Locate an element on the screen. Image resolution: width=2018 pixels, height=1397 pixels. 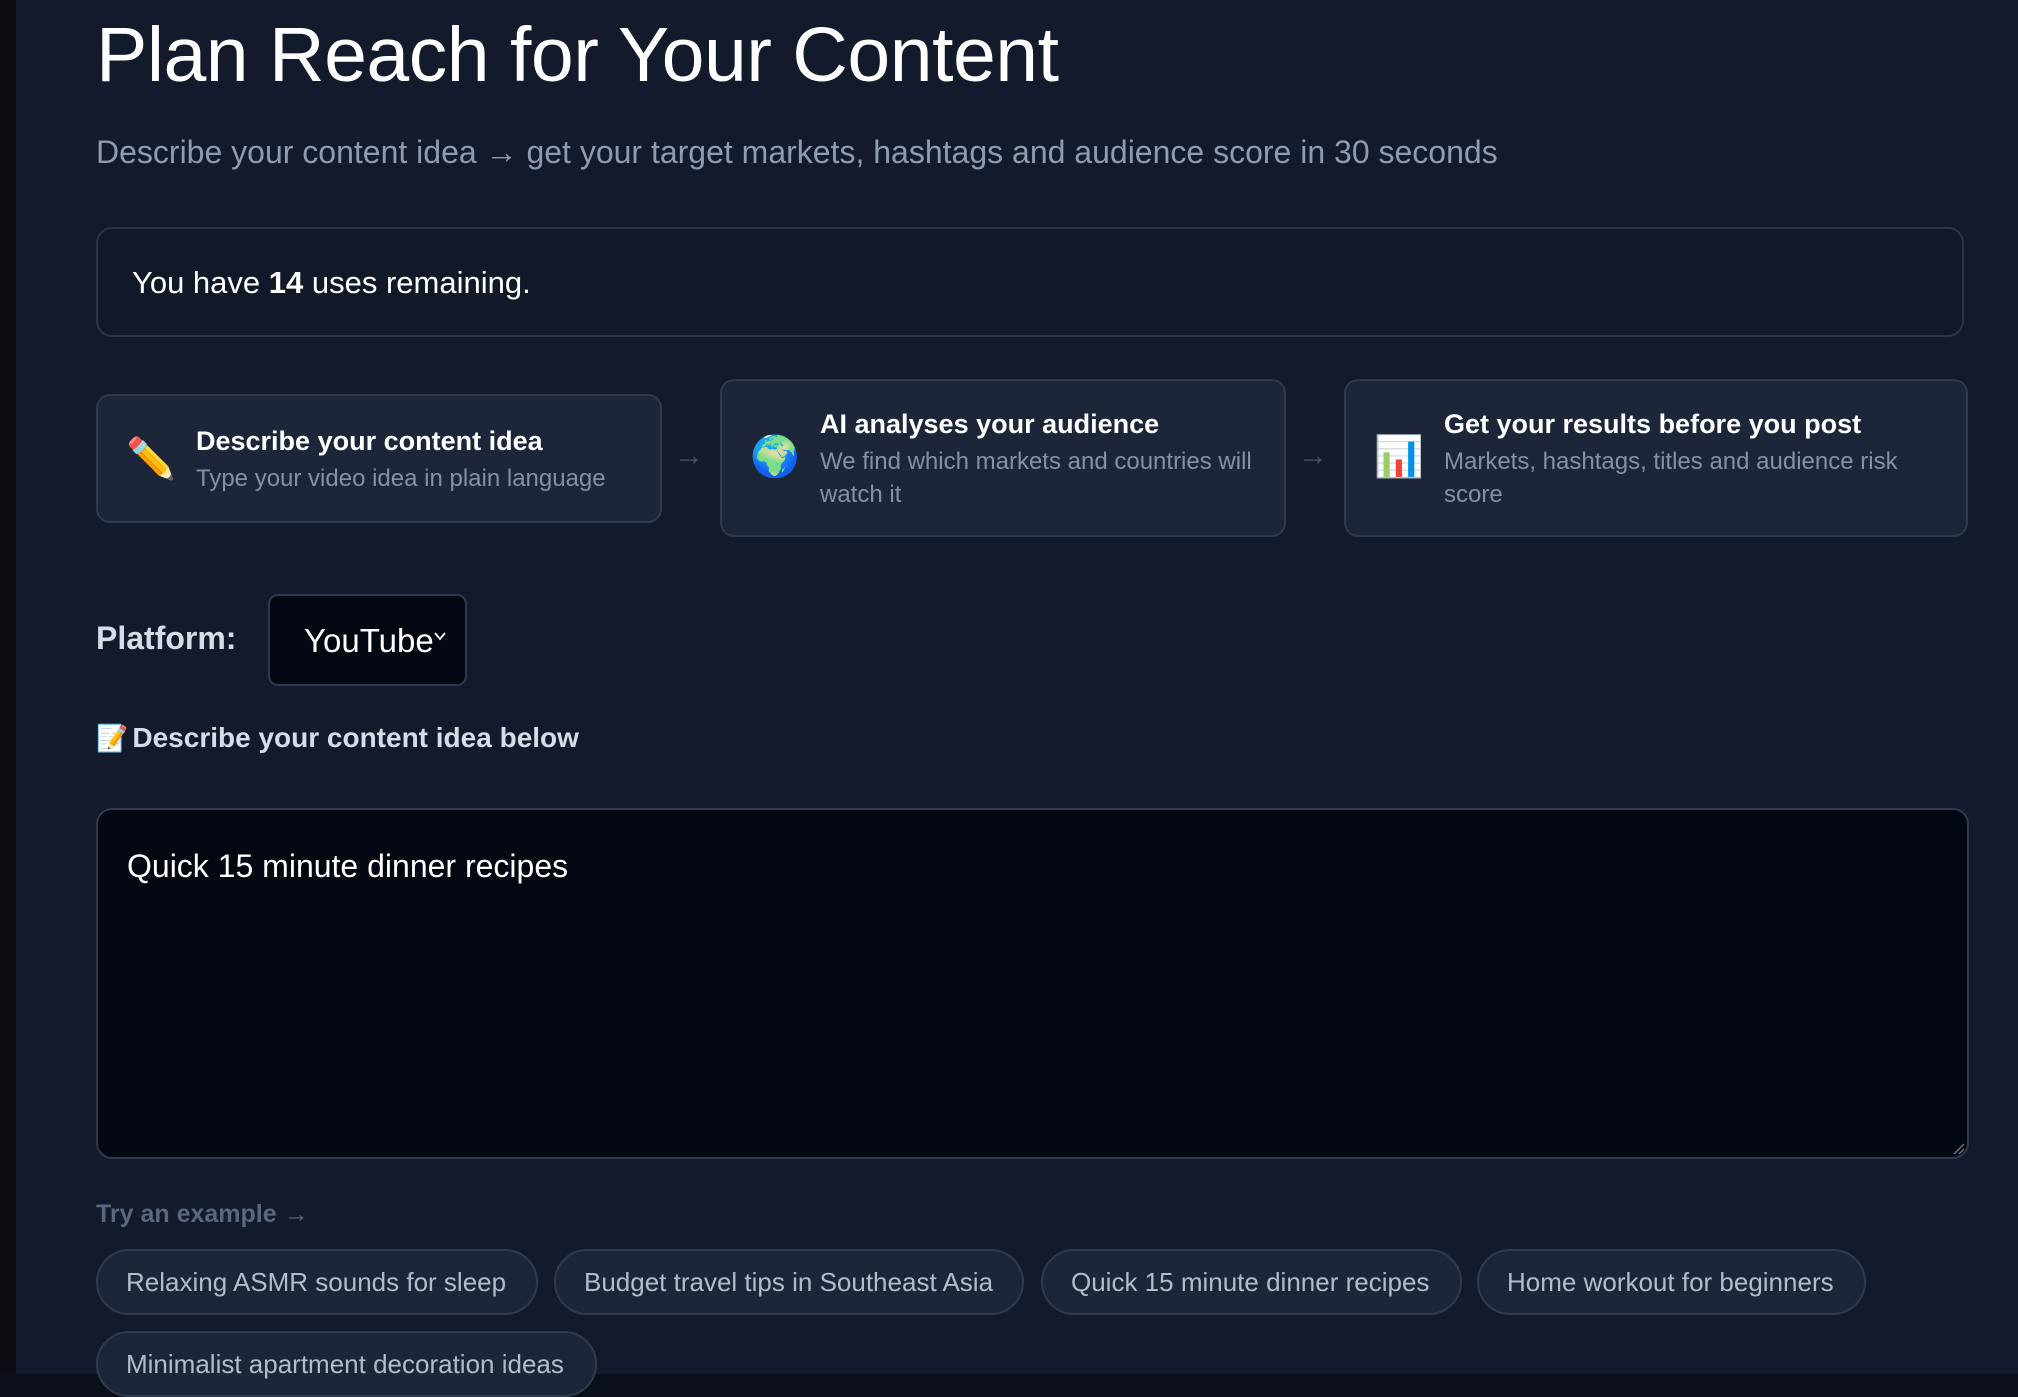
idea-label: 📝 Describe your content idea below is located at coordinates (337, 738).